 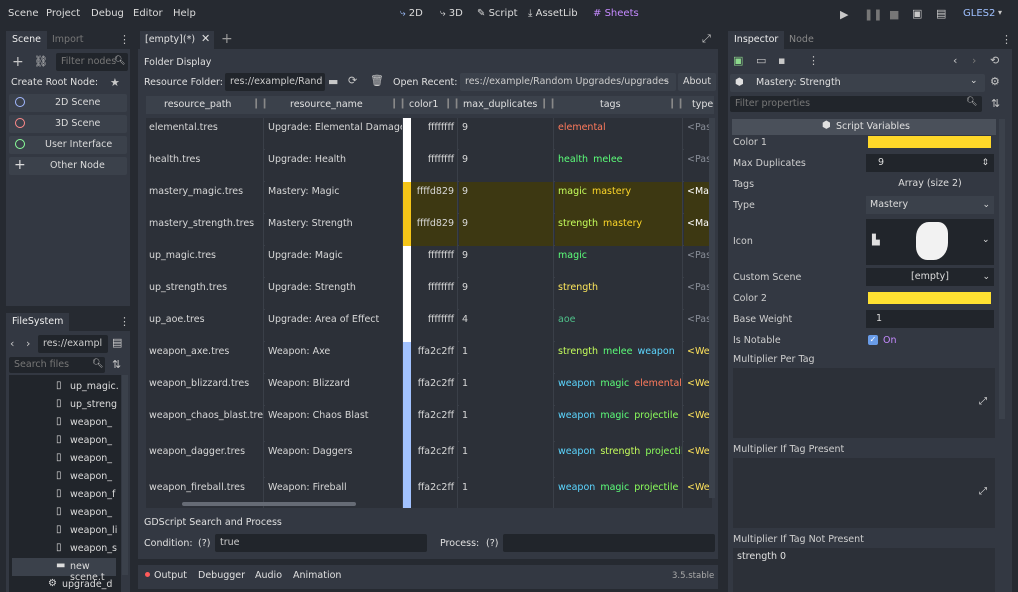 I want to click on mult-if-present-editor: ⤢, so click(x=864, y=493).